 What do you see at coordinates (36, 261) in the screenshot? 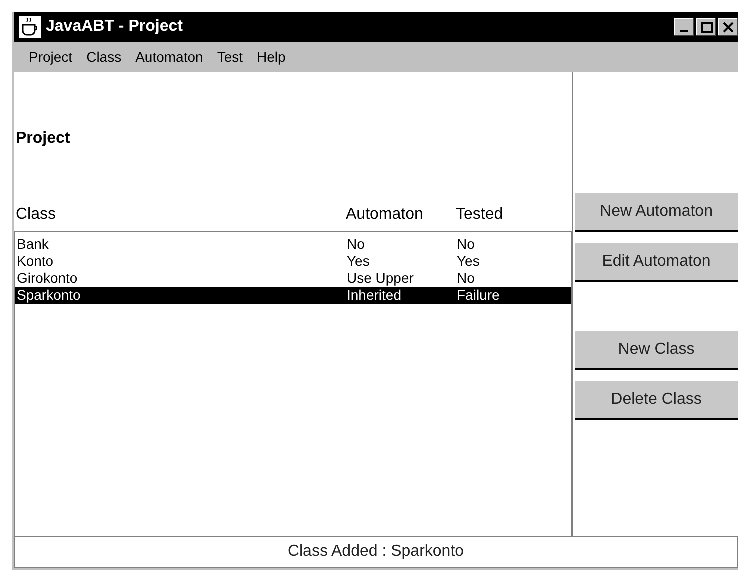
I see `table-cell-text: Konto` at bounding box center [36, 261].